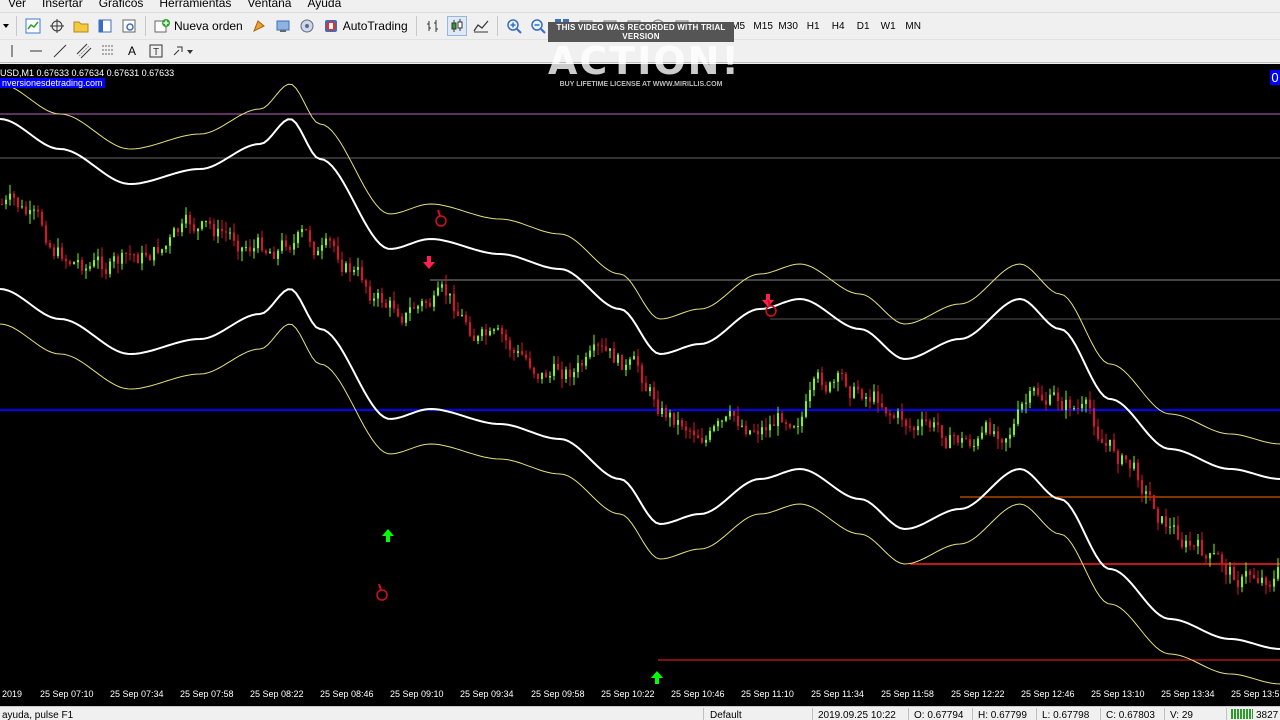 Image resolution: width=1280 pixels, height=720 pixels. What do you see at coordinates (738, 26) in the screenshot?
I see `period-m5: M5` at bounding box center [738, 26].